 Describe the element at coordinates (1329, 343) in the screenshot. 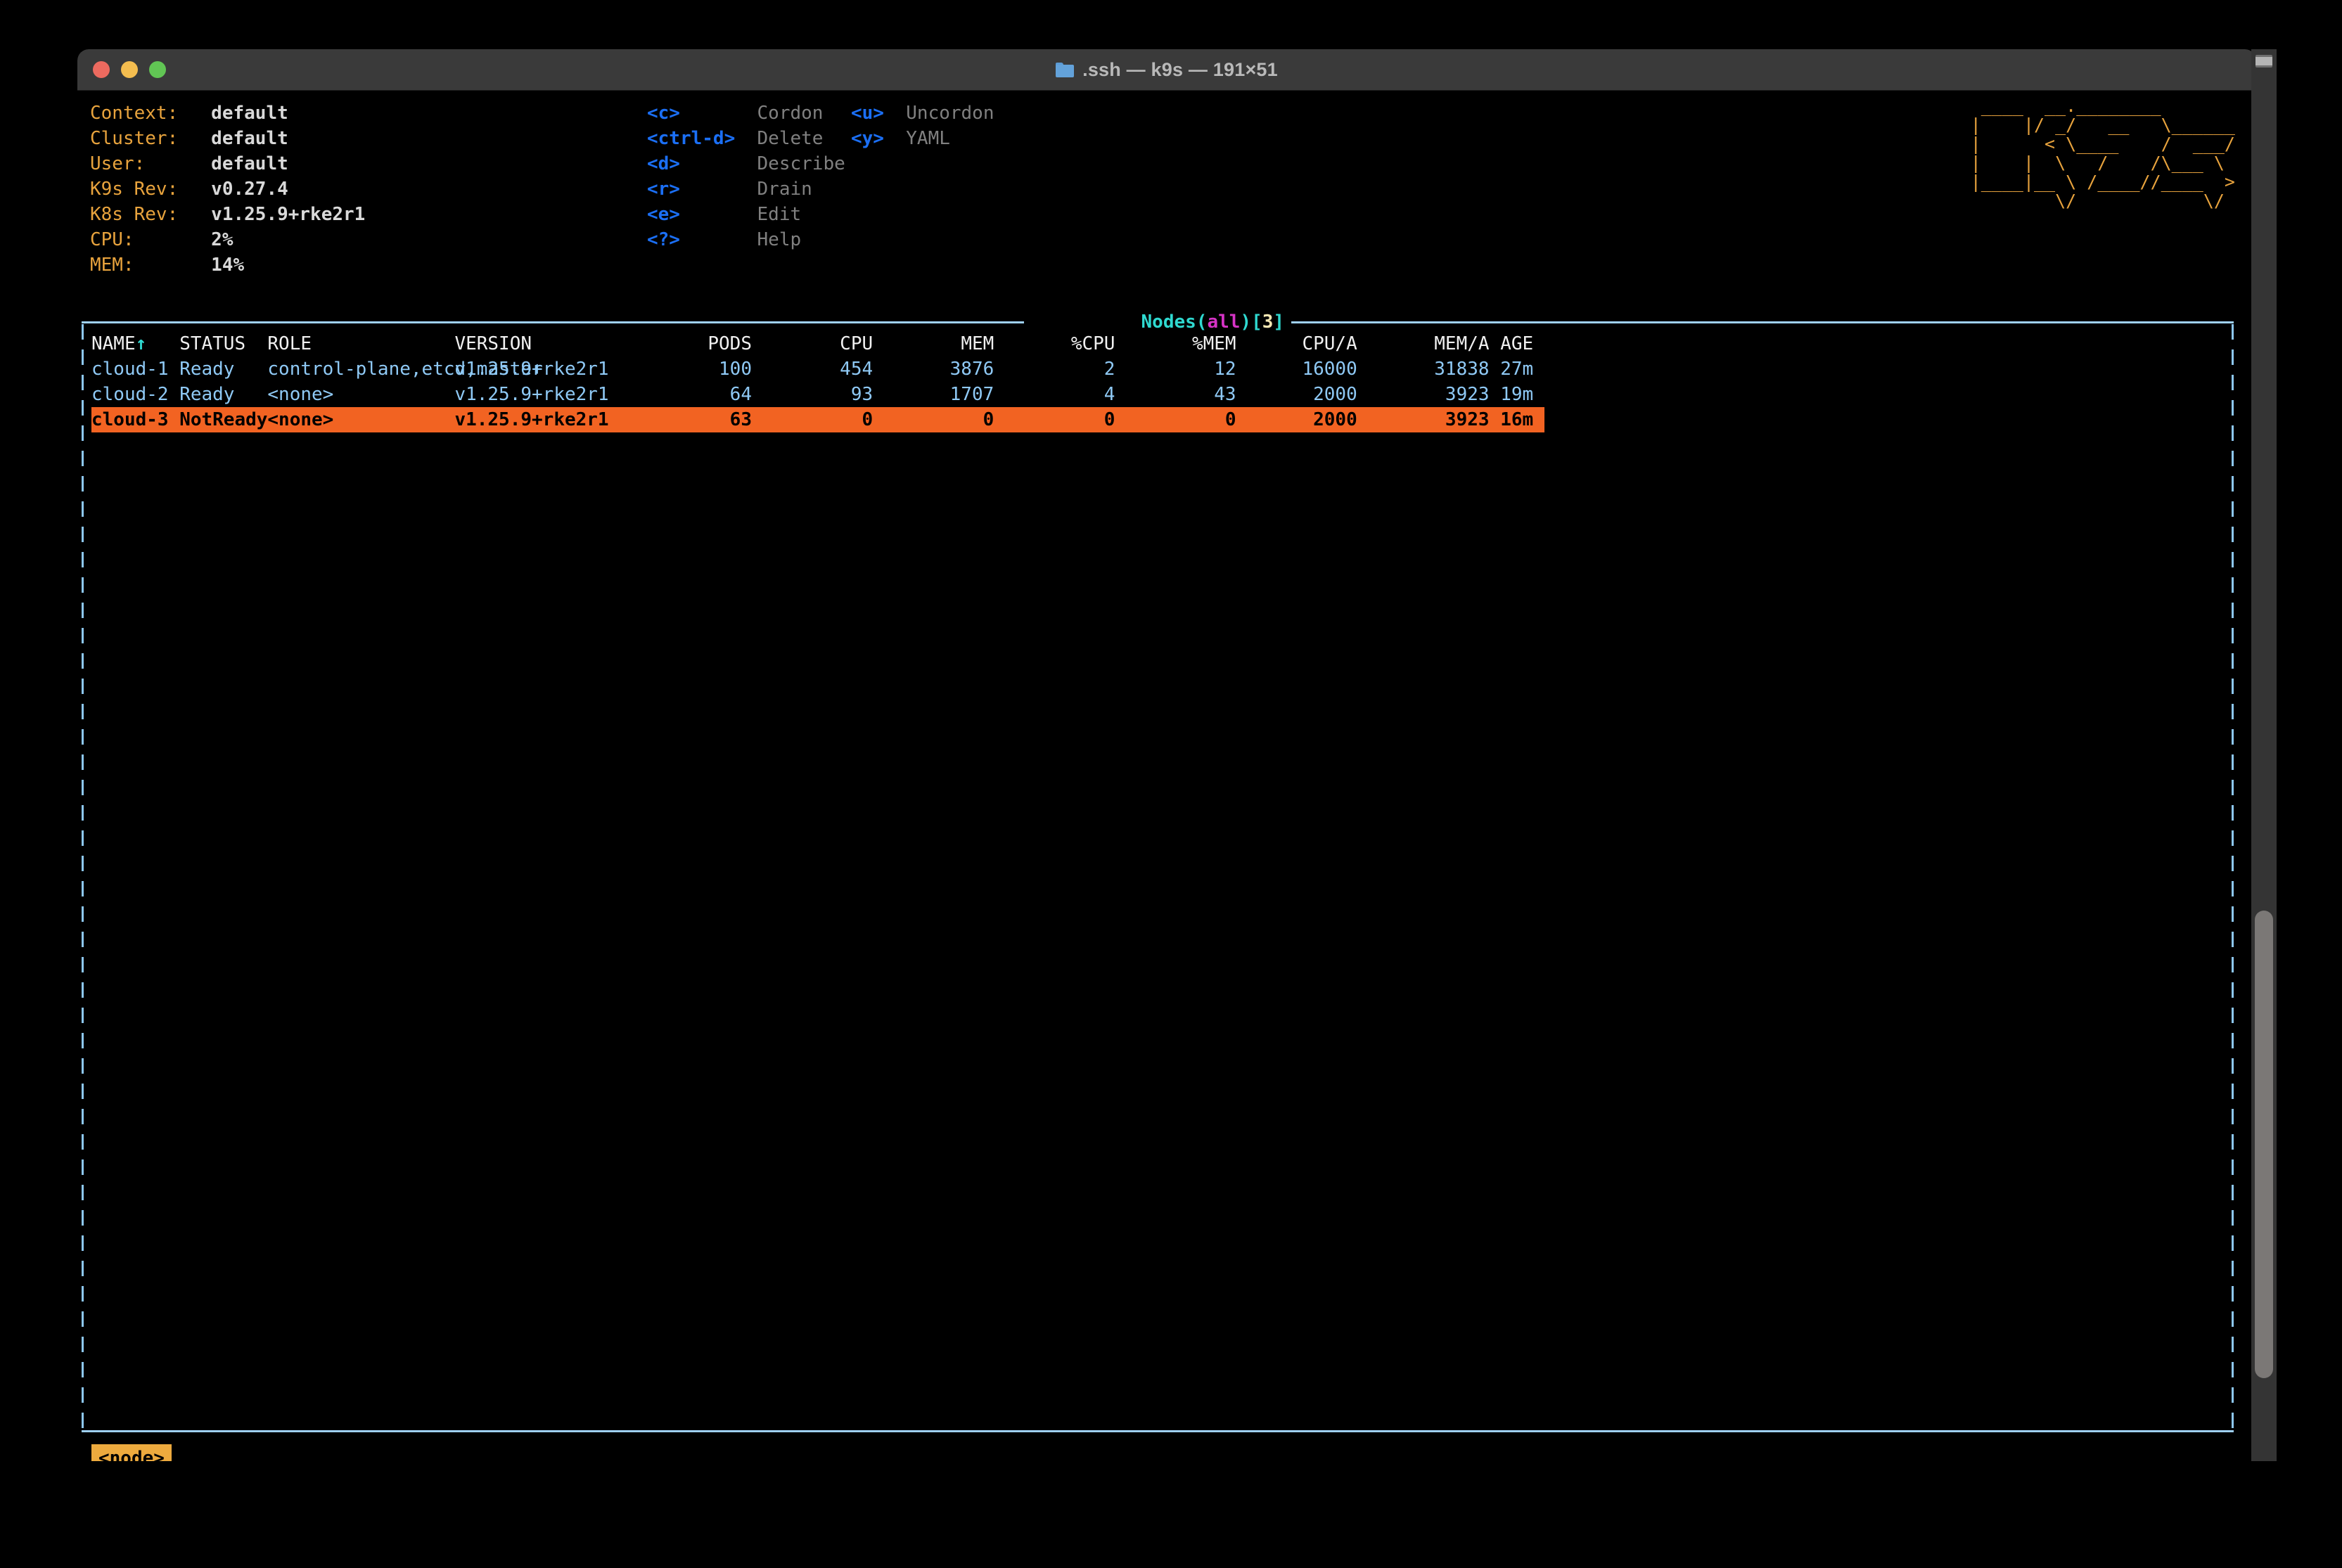

I see `column-header-label: CPU/A` at that location.